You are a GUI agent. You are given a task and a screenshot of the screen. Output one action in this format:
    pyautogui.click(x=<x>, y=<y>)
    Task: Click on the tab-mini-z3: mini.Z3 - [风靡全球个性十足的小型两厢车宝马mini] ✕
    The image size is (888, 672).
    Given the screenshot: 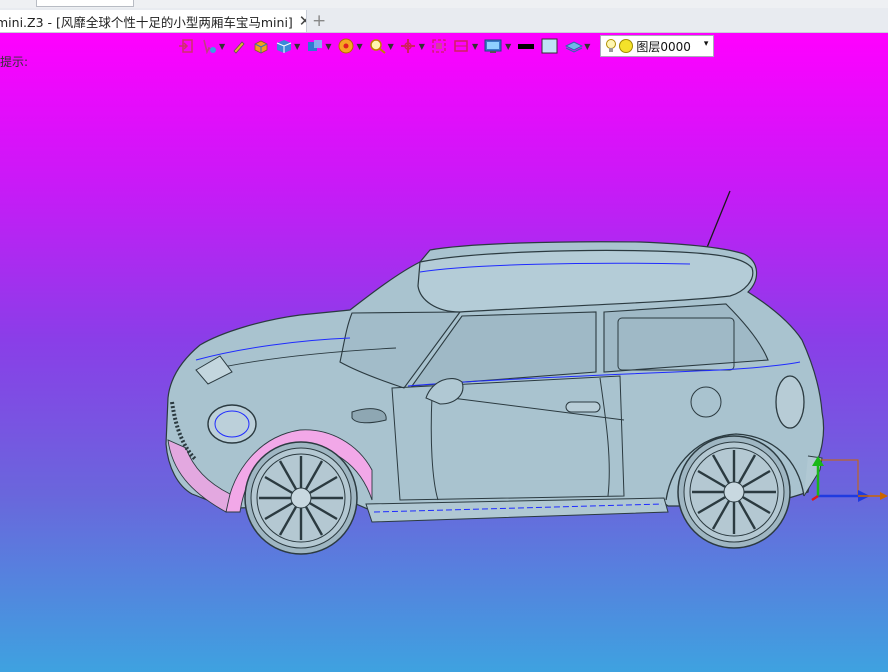 What is the action you would take?
    pyautogui.click(x=153, y=21)
    